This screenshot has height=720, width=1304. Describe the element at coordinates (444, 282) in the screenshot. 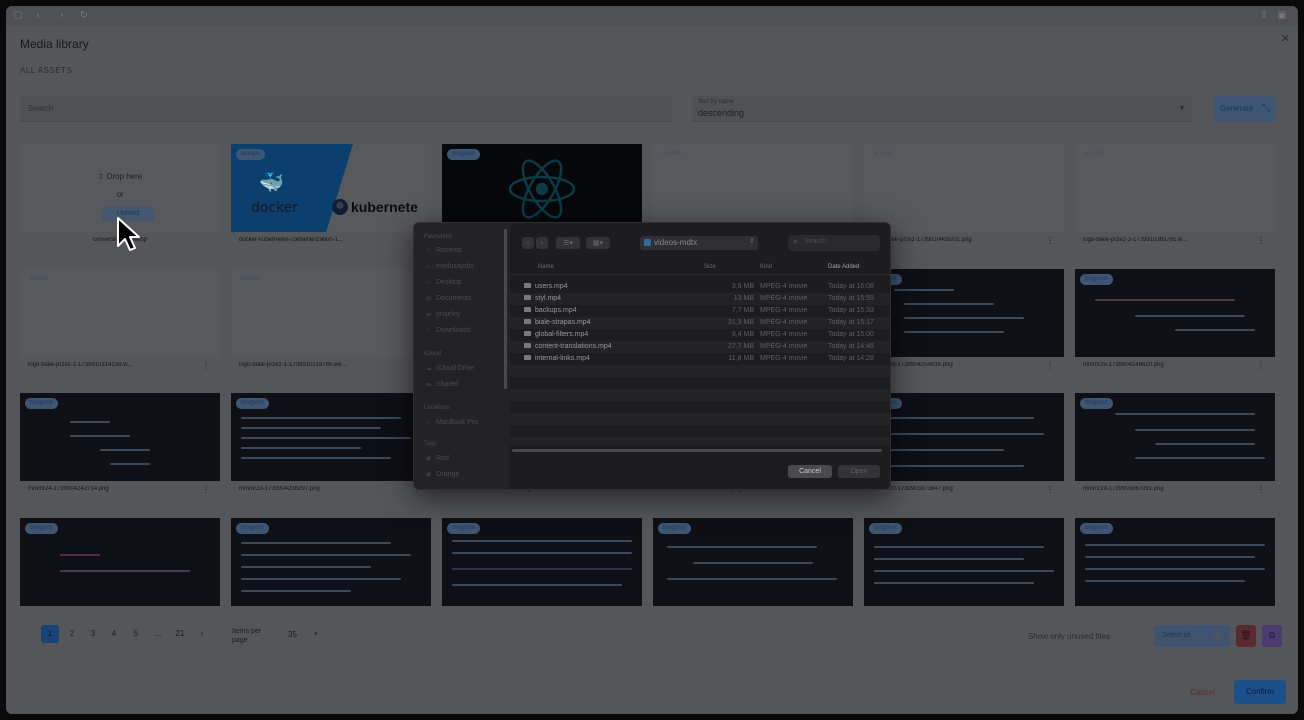

I see `sidebar-item-desktop: ▭ Desktop` at that location.